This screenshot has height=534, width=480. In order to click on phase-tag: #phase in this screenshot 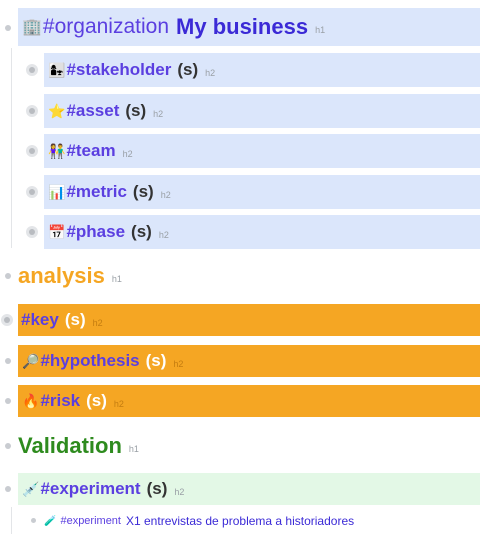, I will do `click(95, 232)`.